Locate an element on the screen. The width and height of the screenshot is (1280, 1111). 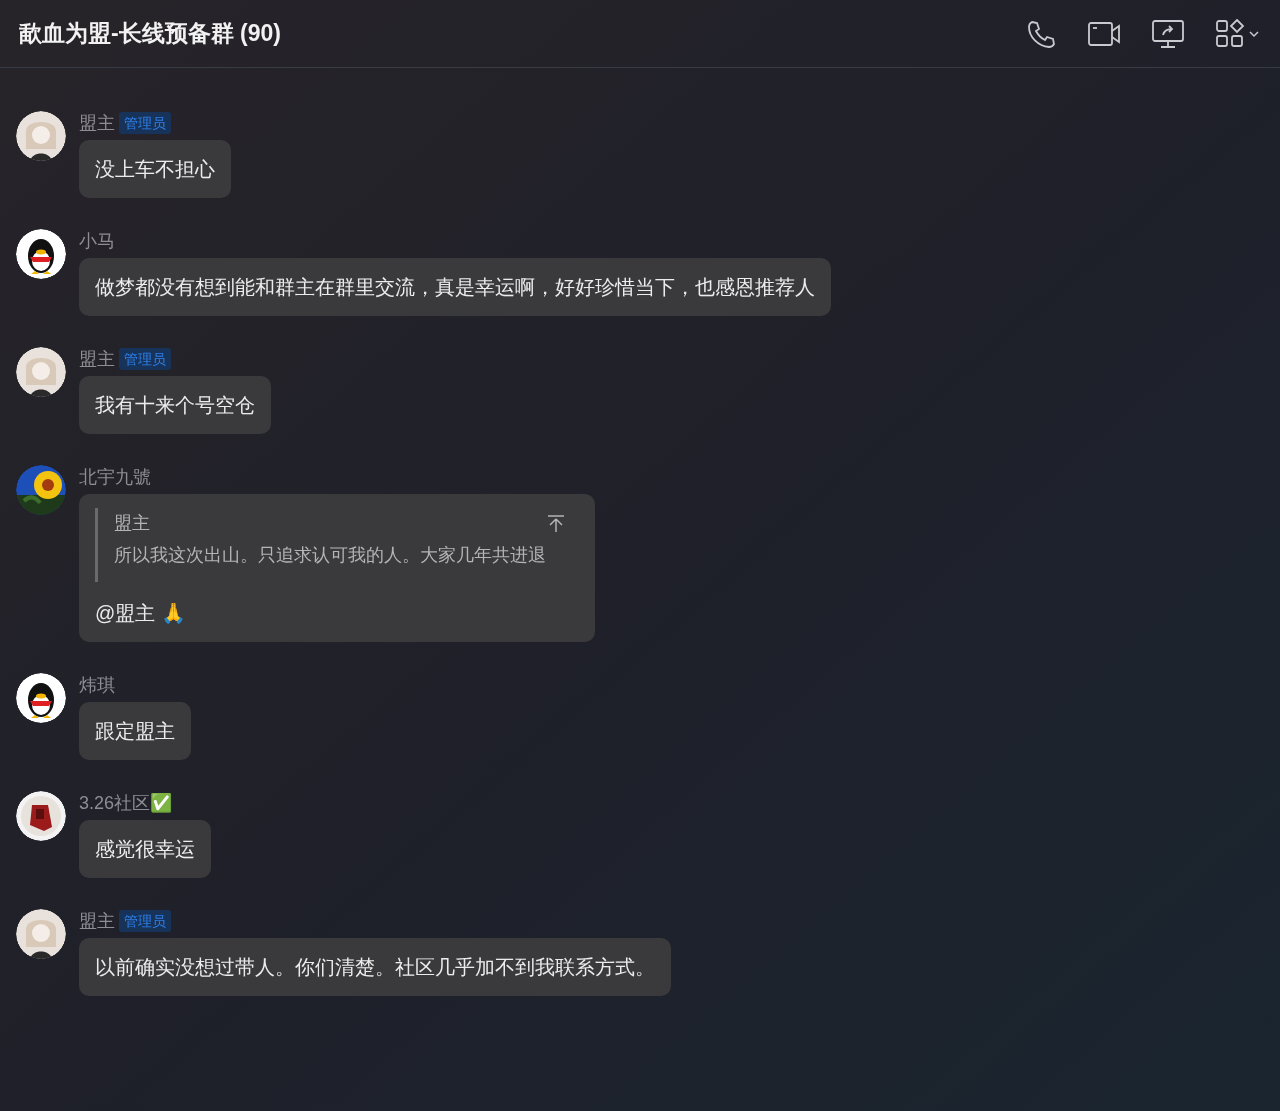
message-bubble: 跟定盟主 is located at coordinates (135, 731).